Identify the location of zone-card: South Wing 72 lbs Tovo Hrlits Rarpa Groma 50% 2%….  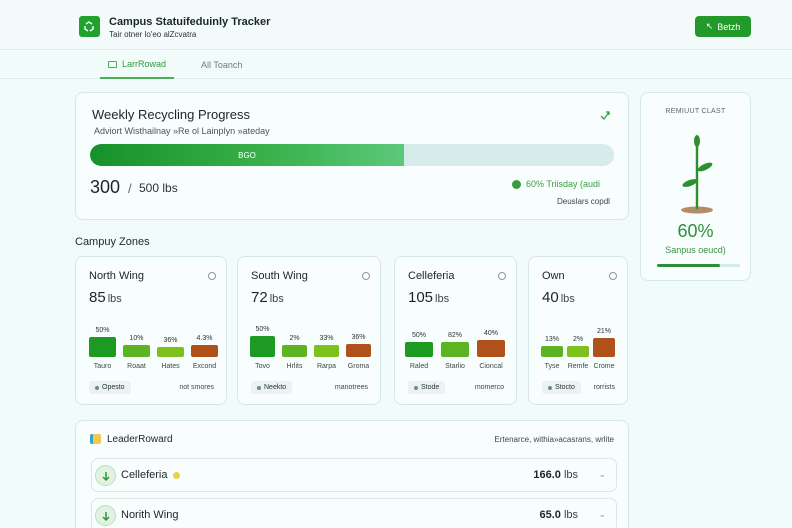
(309, 330).